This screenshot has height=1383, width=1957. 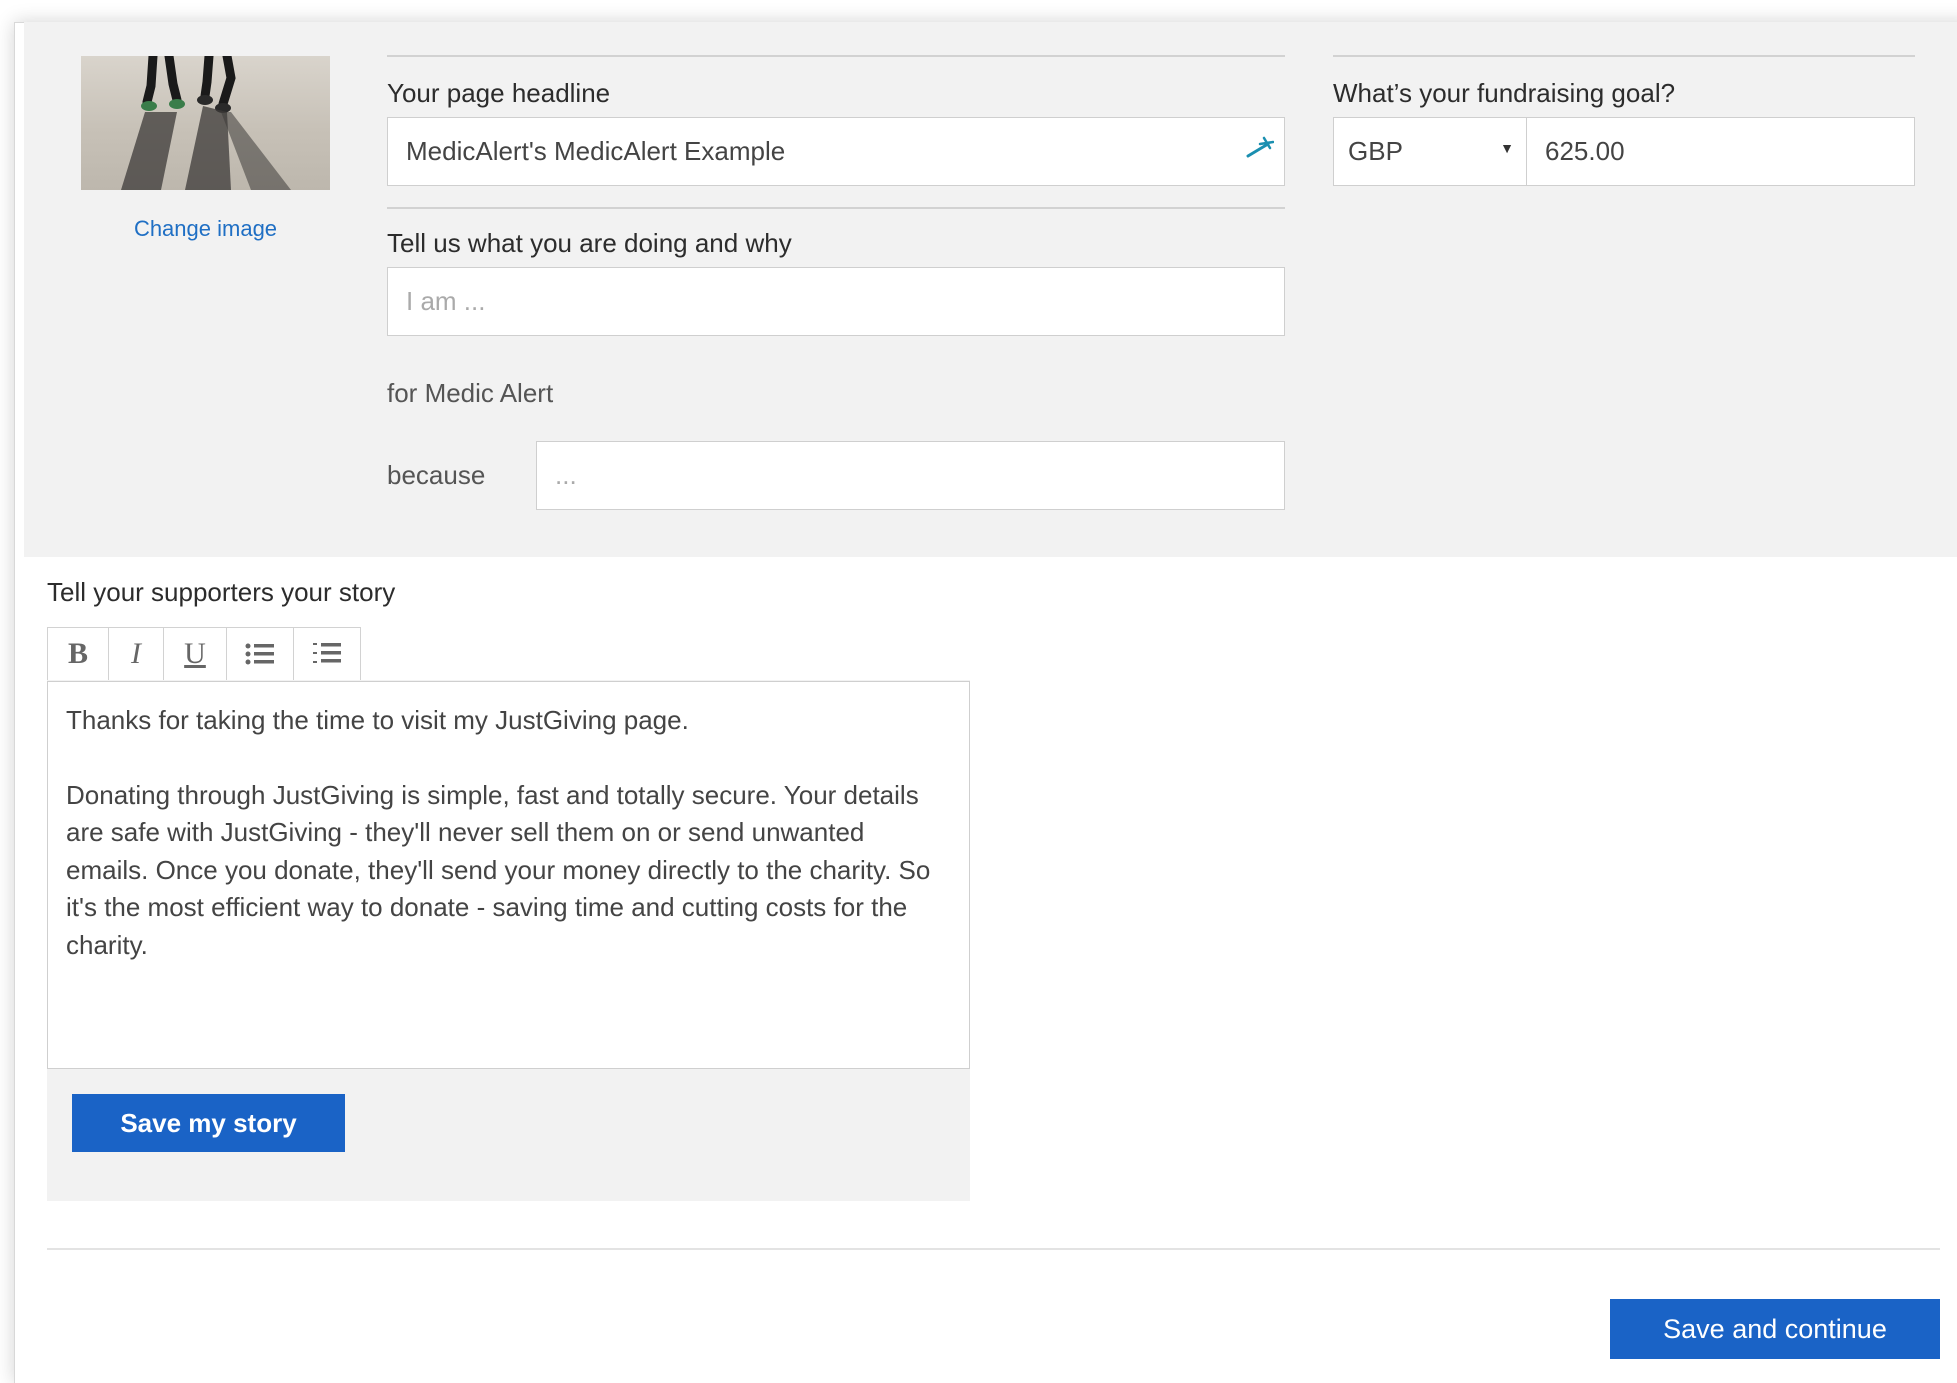 I want to click on bulleted-list-button, so click(x=260, y=654).